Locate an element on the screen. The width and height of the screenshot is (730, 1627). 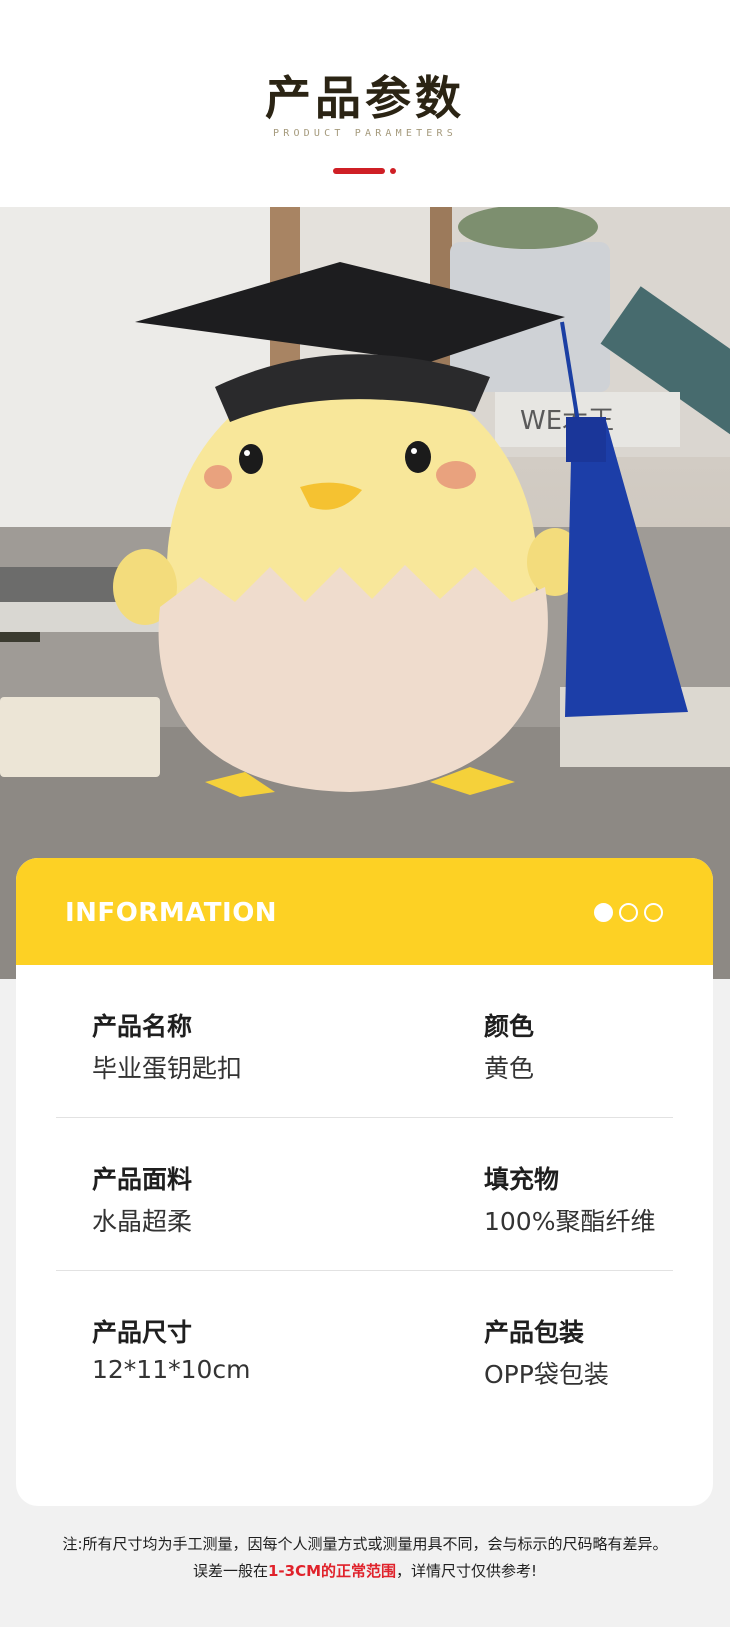
tolerance-note: 误差一般在1-3CM的正常范围，详情尺寸仅供参考! is located at coordinates (365, 1570).